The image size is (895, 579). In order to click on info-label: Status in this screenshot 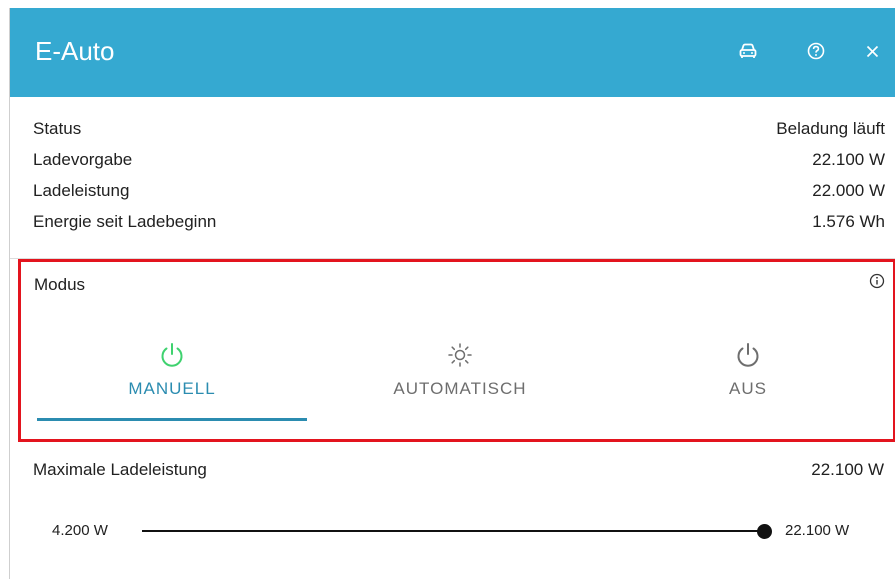, I will do `click(57, 128)`.